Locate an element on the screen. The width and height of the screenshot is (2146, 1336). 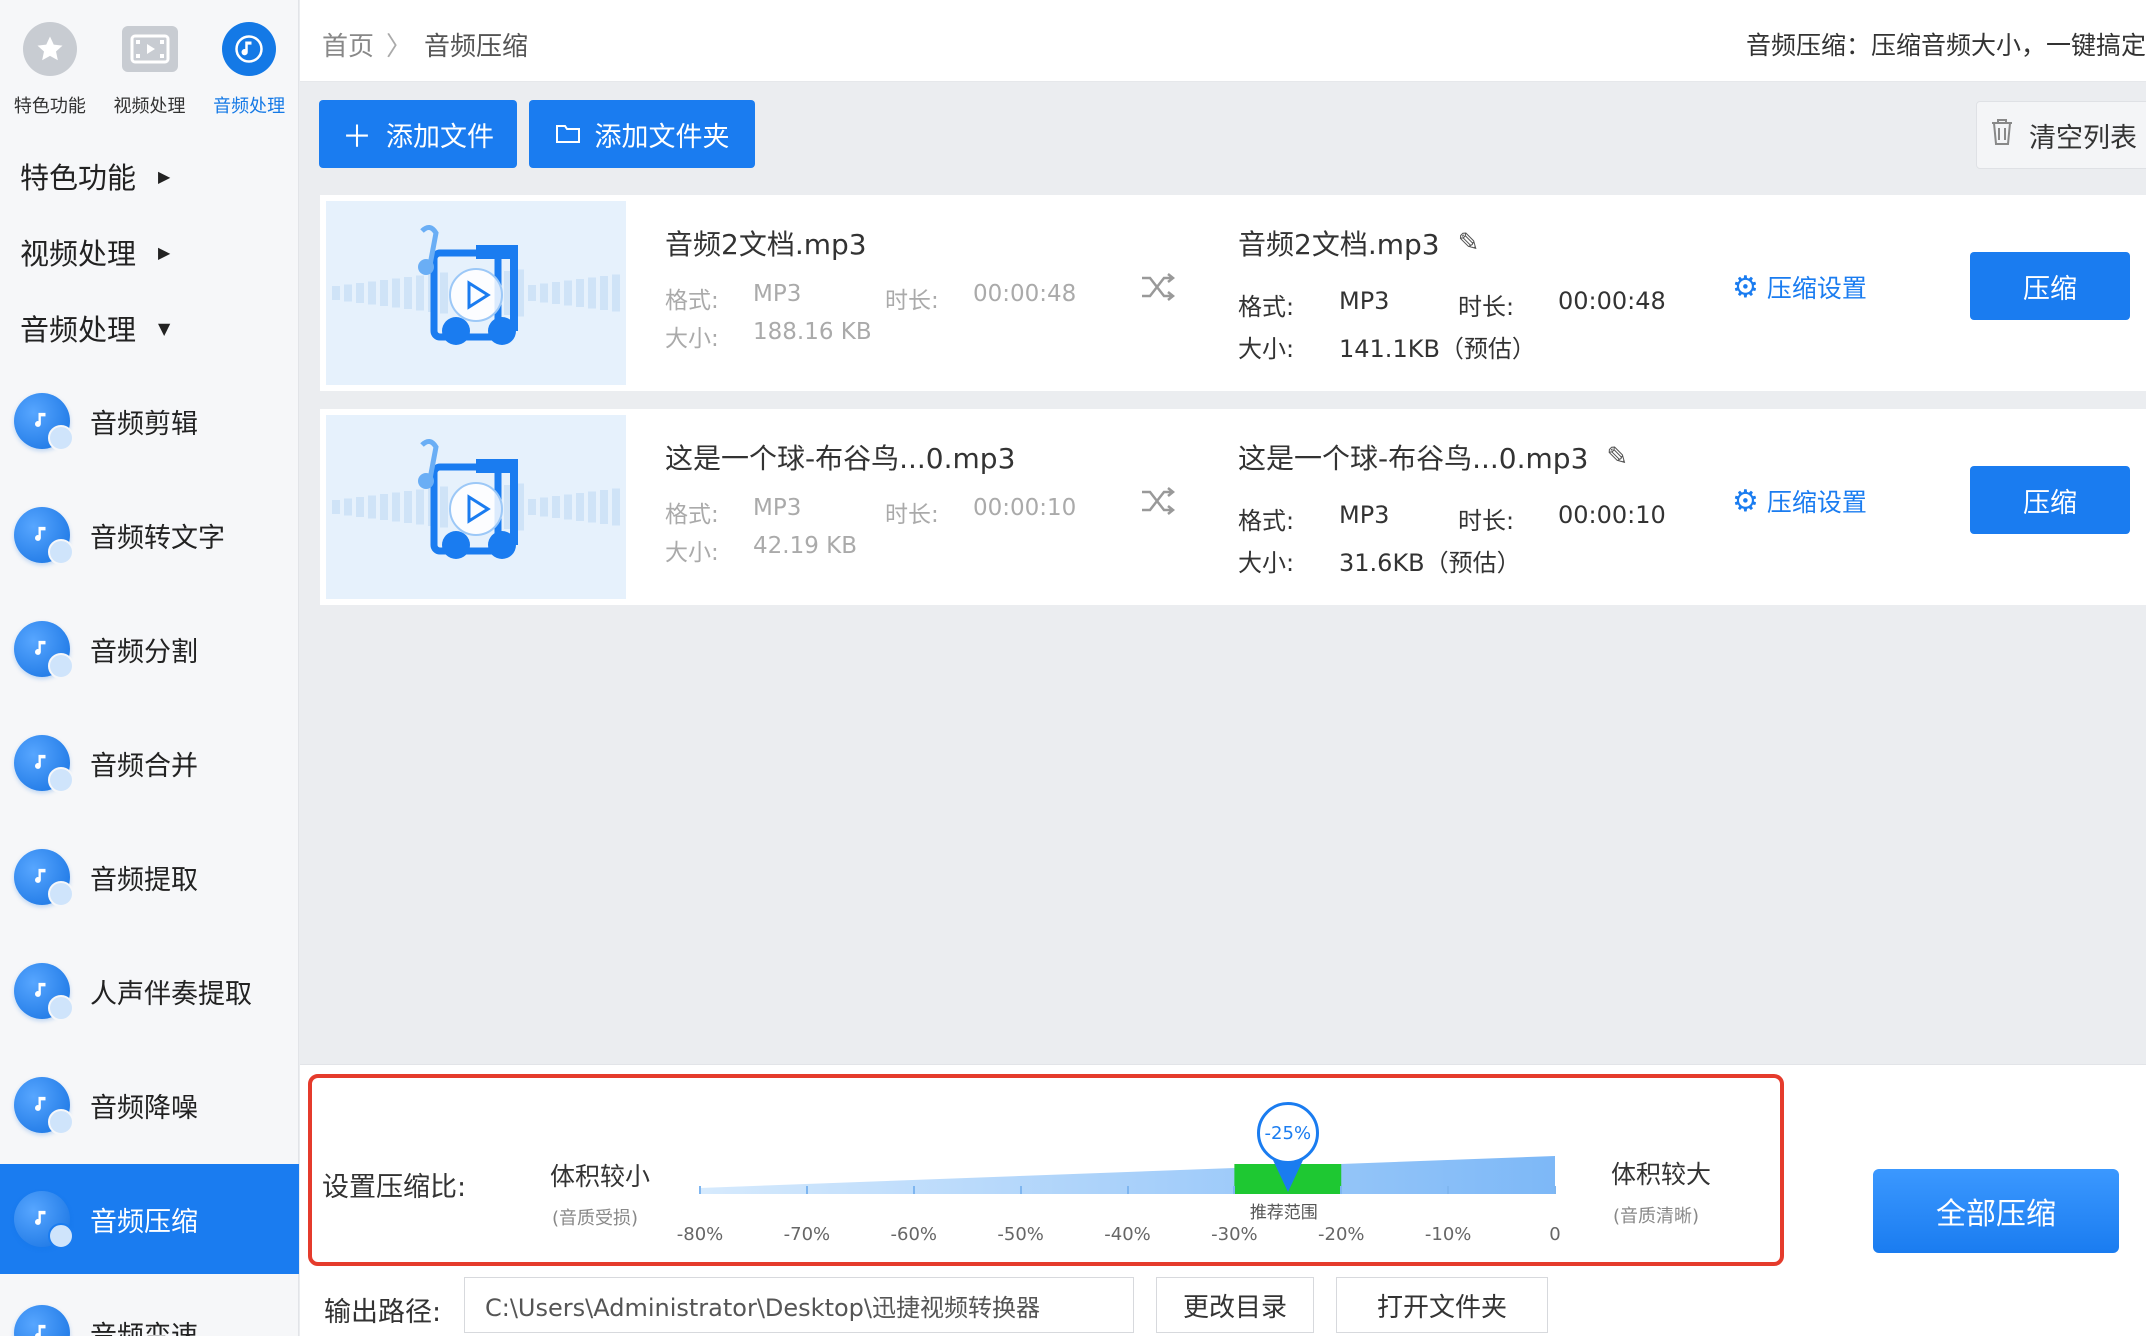
sidebar-item-8: 音频变速 is located at coordinates (149, 1307).